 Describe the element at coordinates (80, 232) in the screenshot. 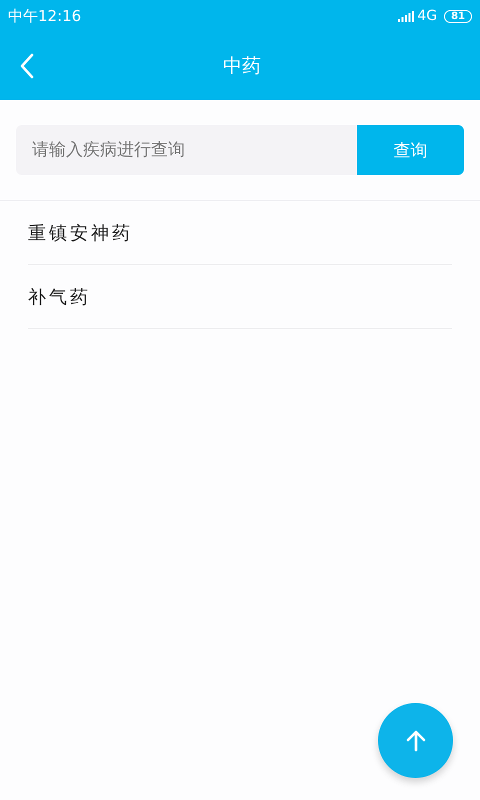

I see `list-item: 重镇安神药` at that location.